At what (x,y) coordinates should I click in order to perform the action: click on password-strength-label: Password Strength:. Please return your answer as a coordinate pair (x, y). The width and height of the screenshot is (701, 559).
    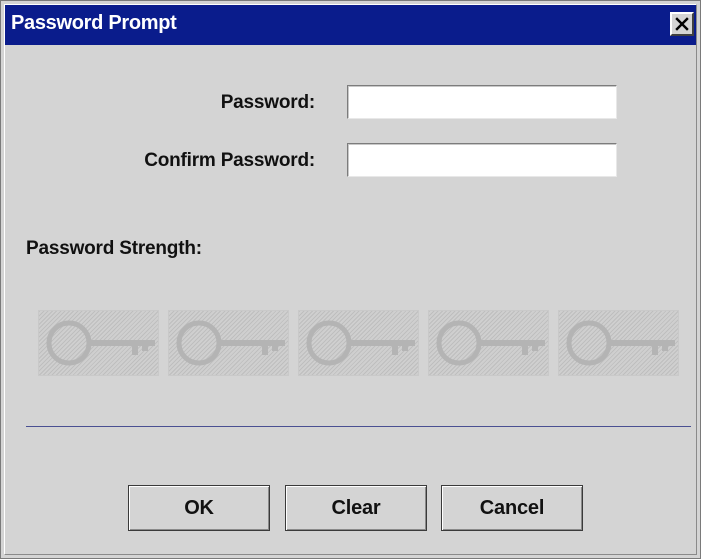
    Looking at the image, I should click on (114, 248).